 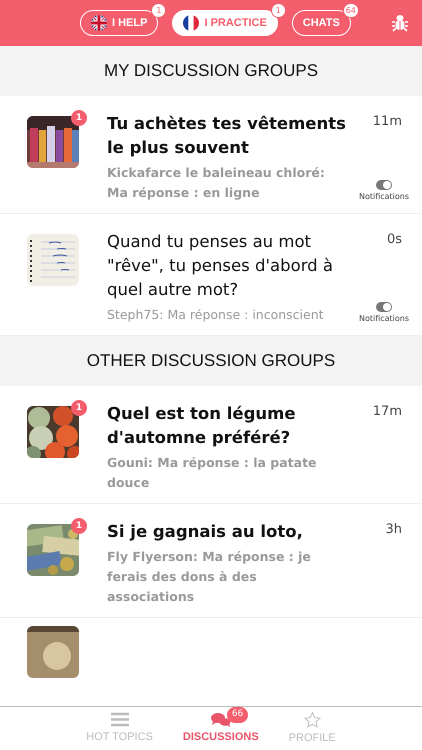 I want to click on count-badge: 66, so click(x=237, y=714).